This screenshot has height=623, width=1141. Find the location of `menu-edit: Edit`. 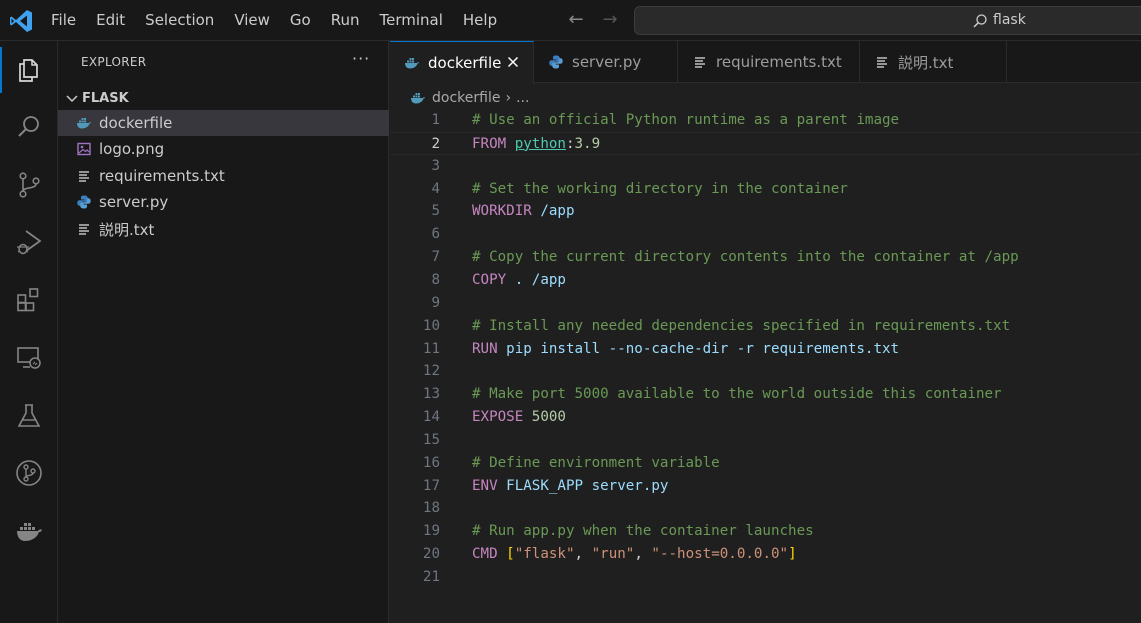

menu-edit: Edit is located at coordinates (110, 20).